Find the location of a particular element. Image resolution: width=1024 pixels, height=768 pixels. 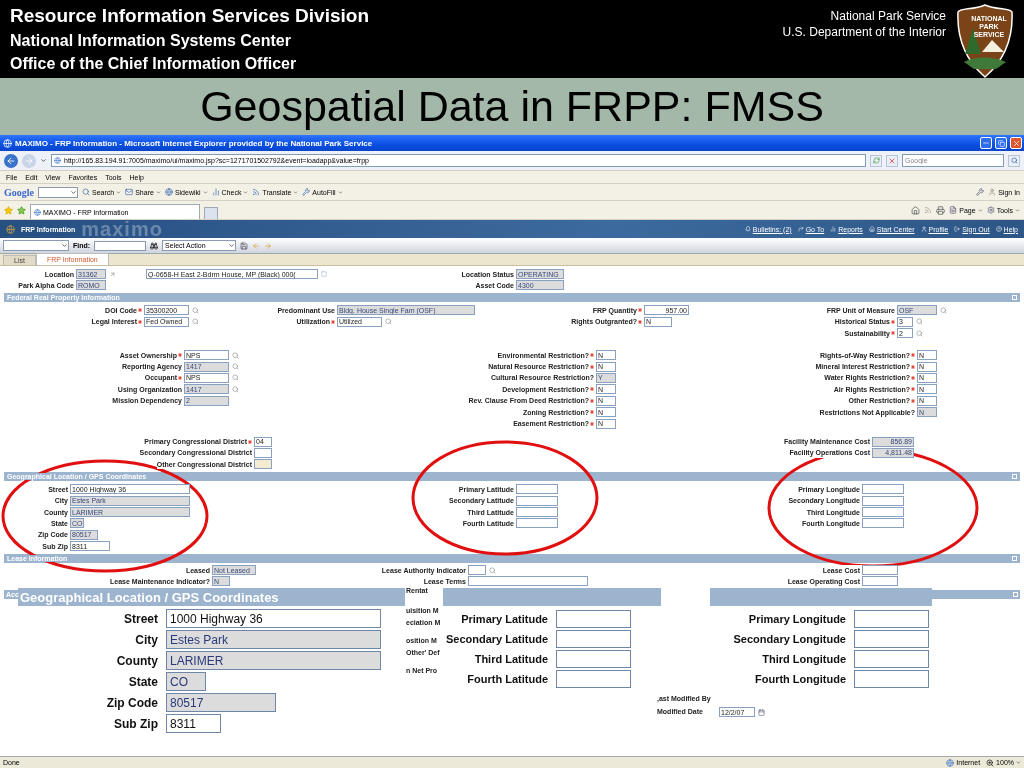

form-field: 80517 is located at coordinates (221, 702).